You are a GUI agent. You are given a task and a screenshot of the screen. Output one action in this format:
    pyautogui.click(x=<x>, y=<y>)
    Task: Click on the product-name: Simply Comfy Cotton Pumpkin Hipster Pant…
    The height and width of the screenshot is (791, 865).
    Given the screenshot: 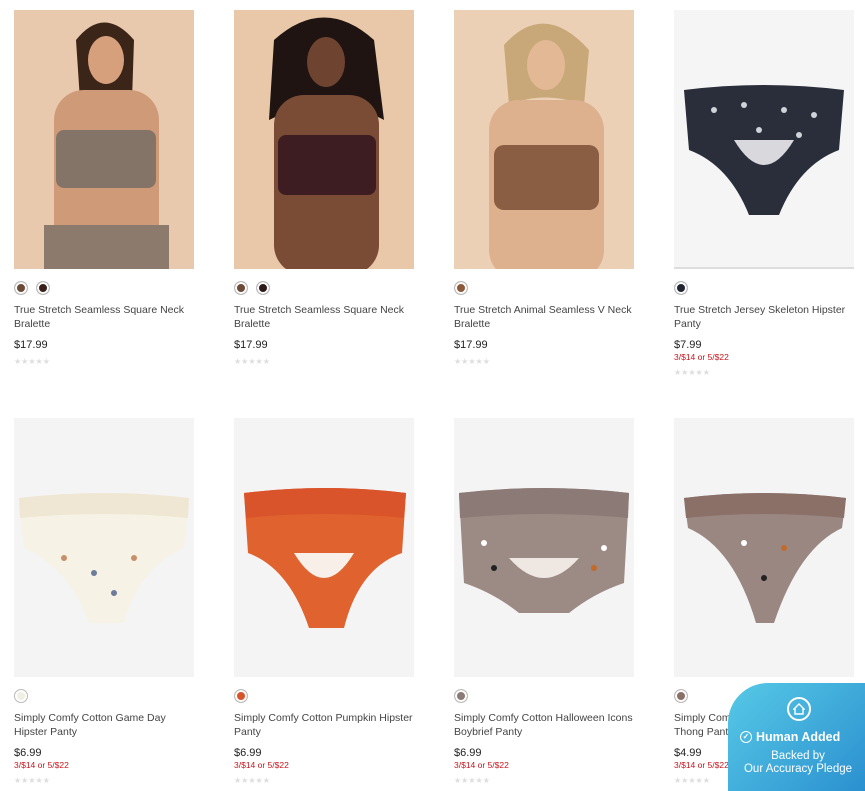 What is the action you would take?
    pyautogui.click(x=324, y=725)
    